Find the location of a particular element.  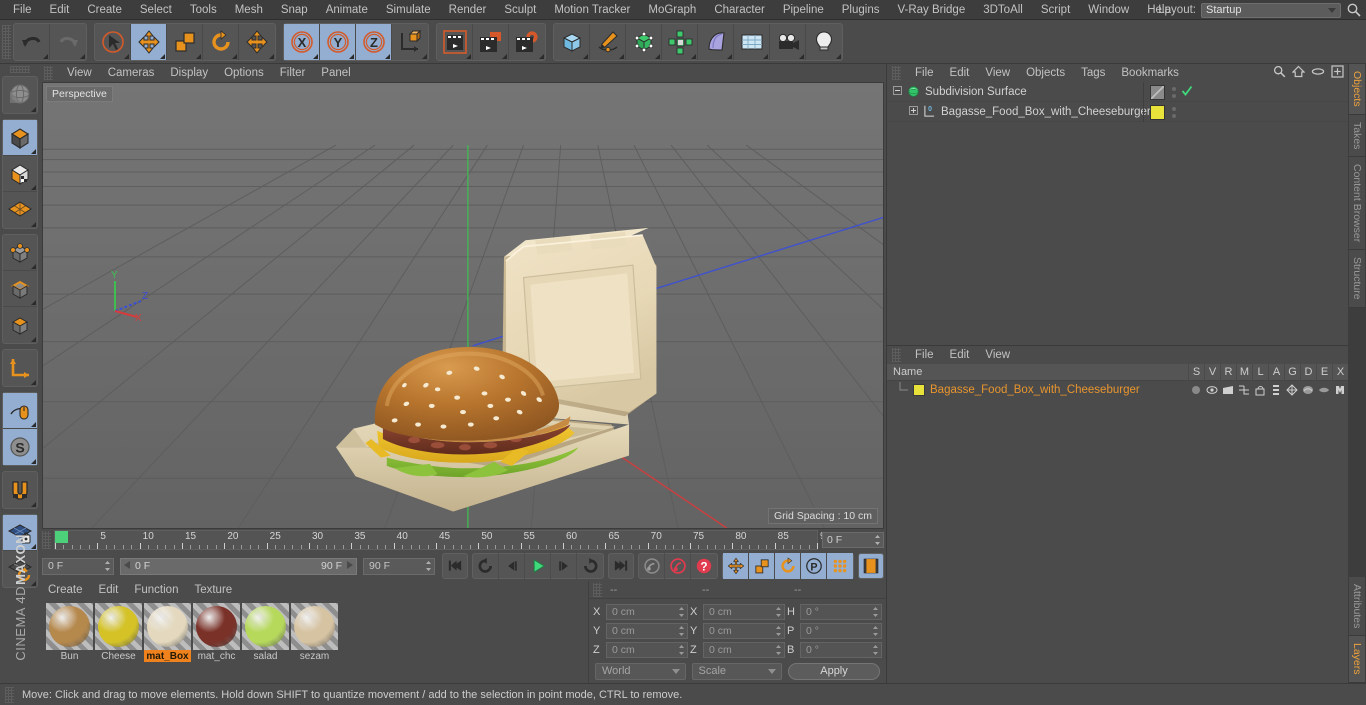

left-toolbar-grip is located at coordinates (20, 69).